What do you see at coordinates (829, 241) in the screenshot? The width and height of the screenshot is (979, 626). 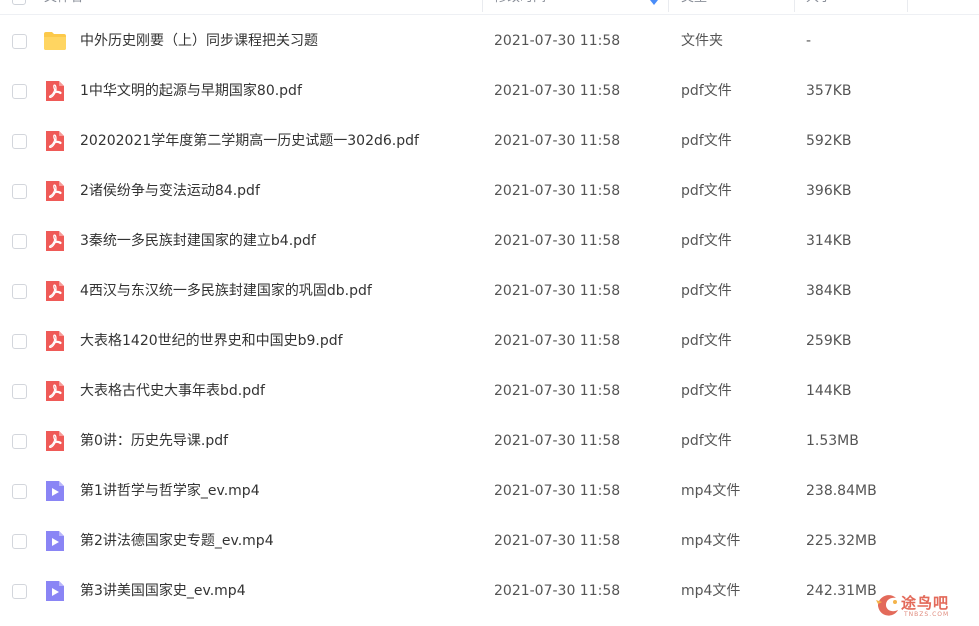 I see `file-size: 314KB` at bounding box center [829, 241].